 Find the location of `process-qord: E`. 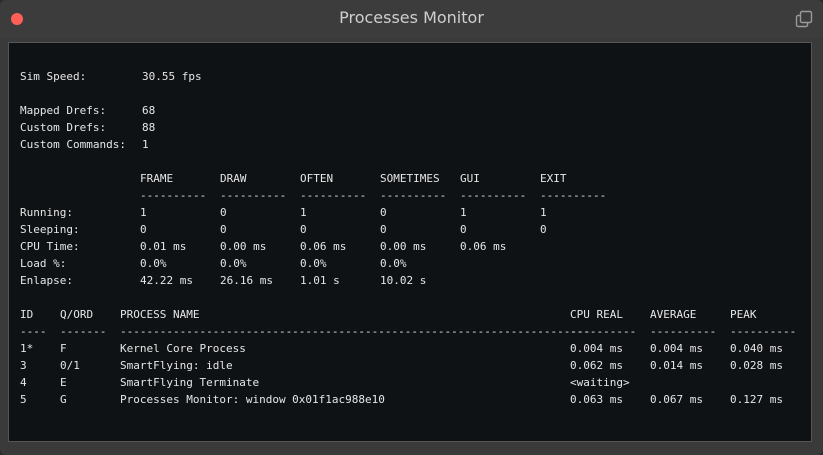

process-qord: E is located at coordinates (63, 382).